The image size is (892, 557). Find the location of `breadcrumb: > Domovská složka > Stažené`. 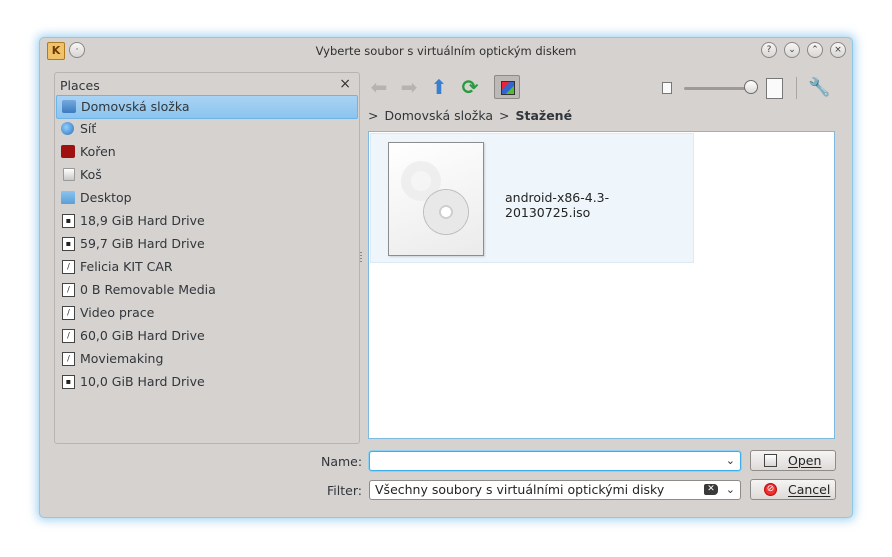

breadcrumb: > Domovská složka > Stažené is located at coordinates (473, 116).